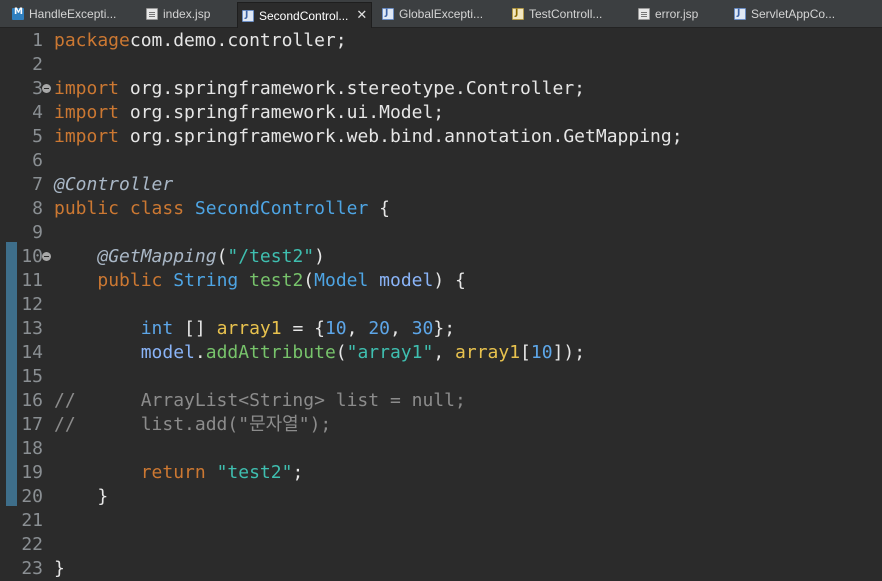  I want to click on code-text: // ArrayList<String> list = null;, so click(260, 401).